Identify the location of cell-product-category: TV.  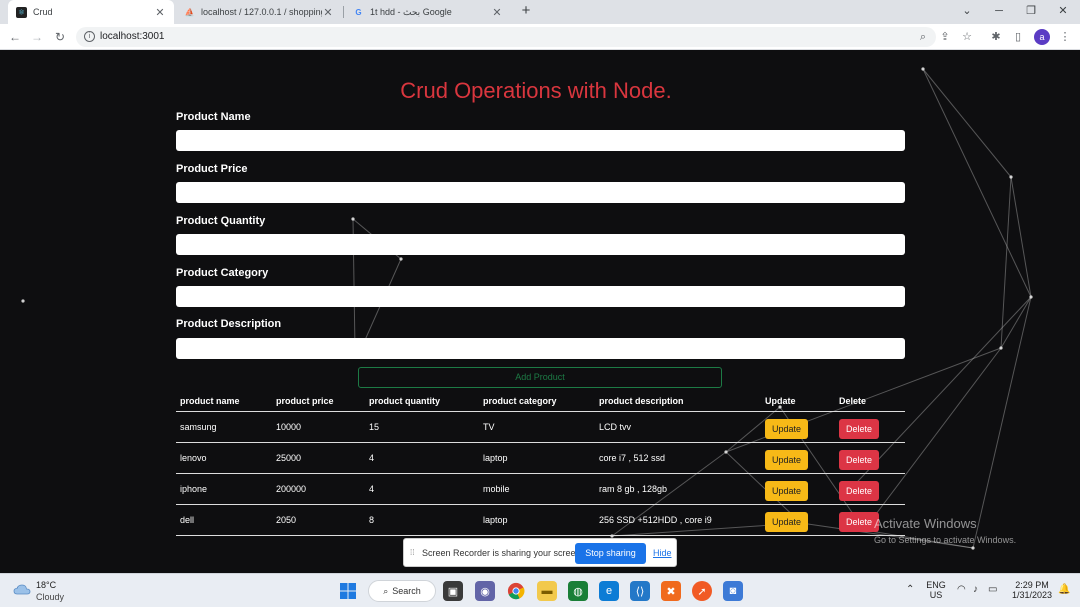
(537, 427).